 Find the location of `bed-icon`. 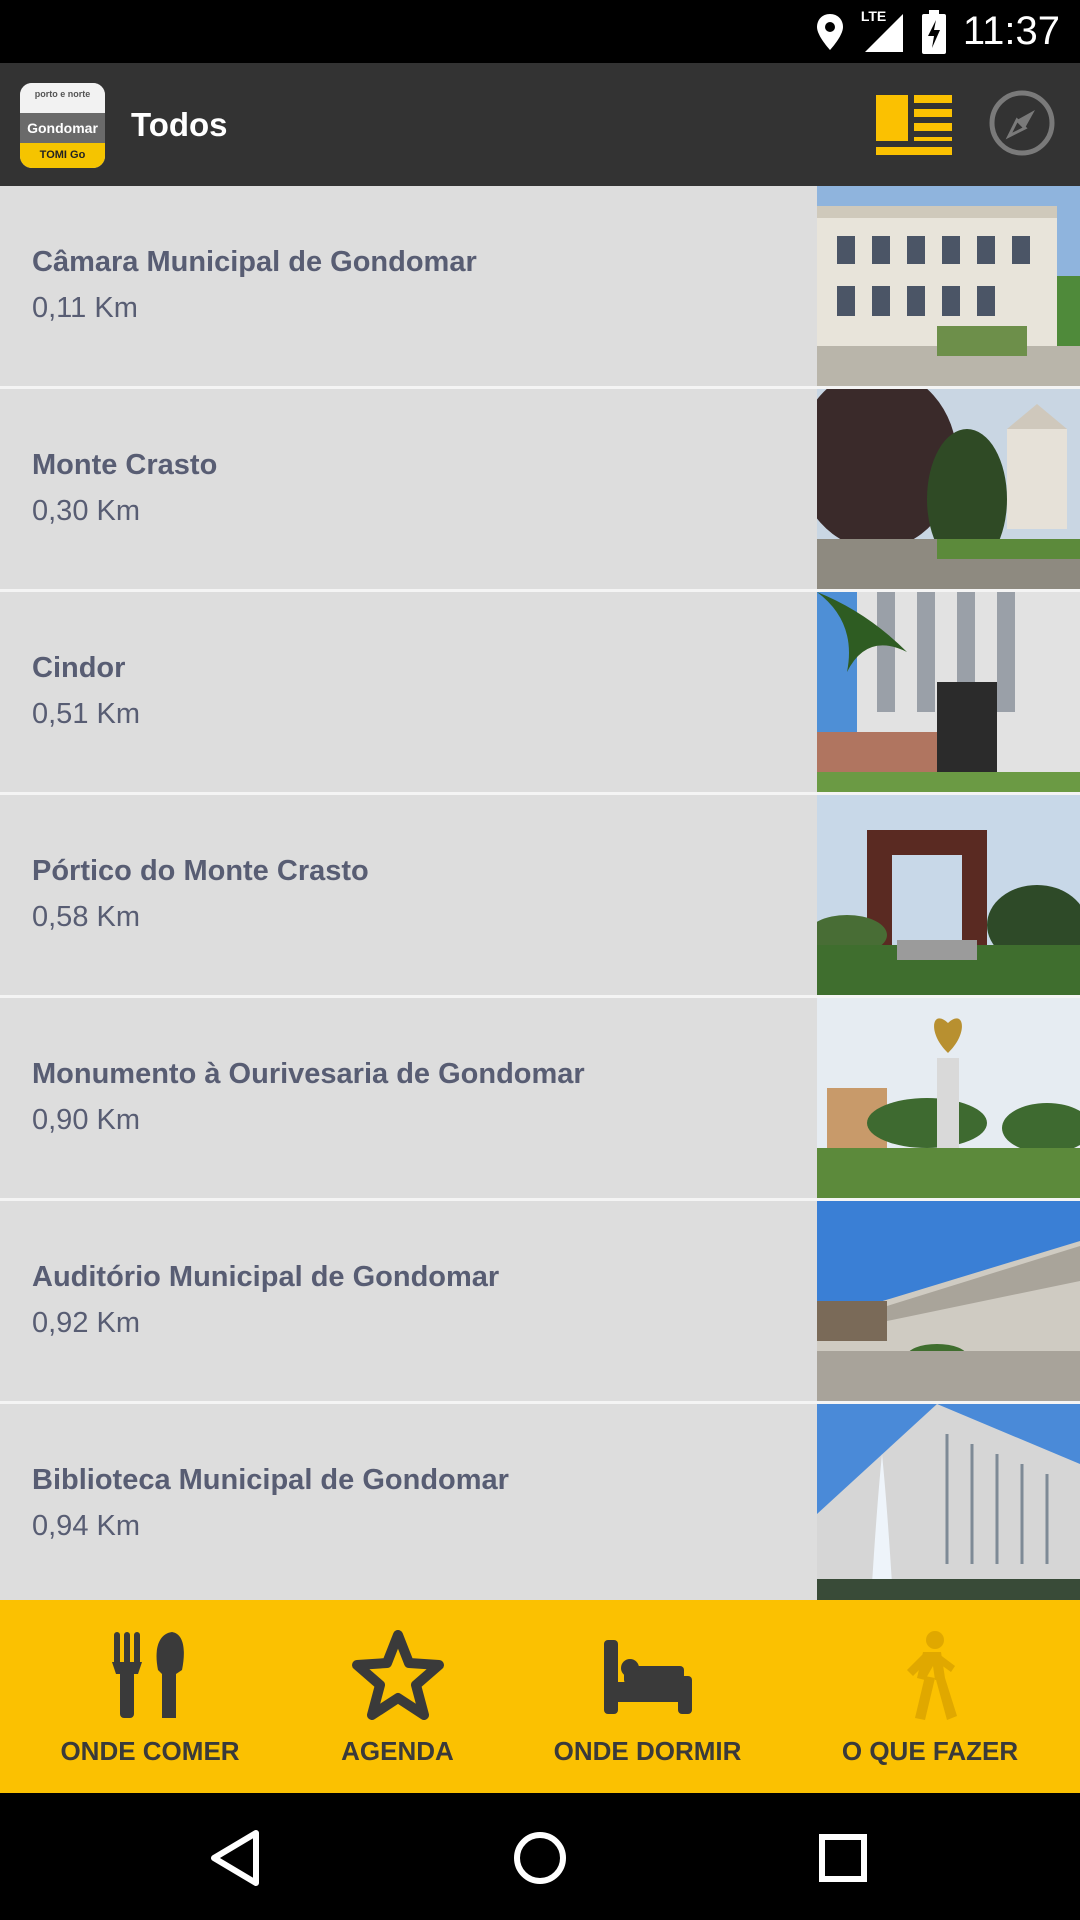

bed-icon is located at coordinates (647, 1677).